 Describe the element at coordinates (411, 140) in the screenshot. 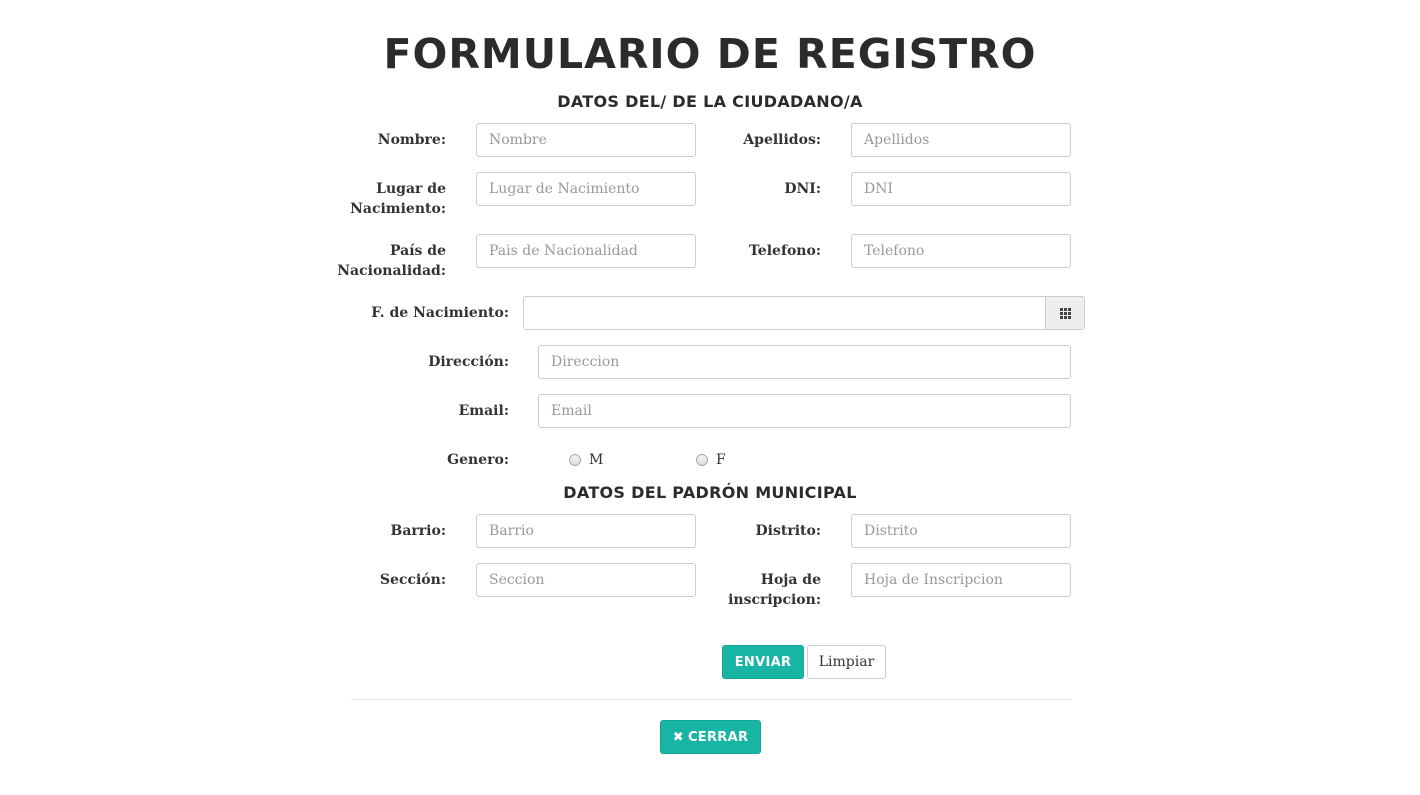

I see `nombre-label: Nombre:` at that location.